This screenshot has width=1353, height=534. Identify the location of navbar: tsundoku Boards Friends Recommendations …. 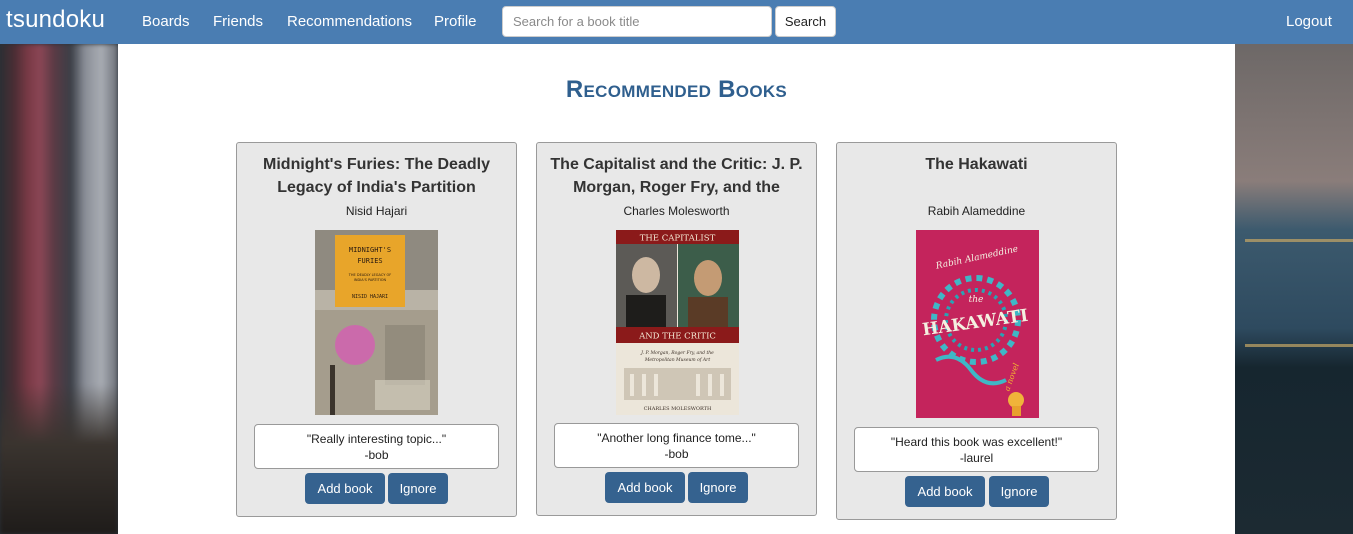
(676, 22).